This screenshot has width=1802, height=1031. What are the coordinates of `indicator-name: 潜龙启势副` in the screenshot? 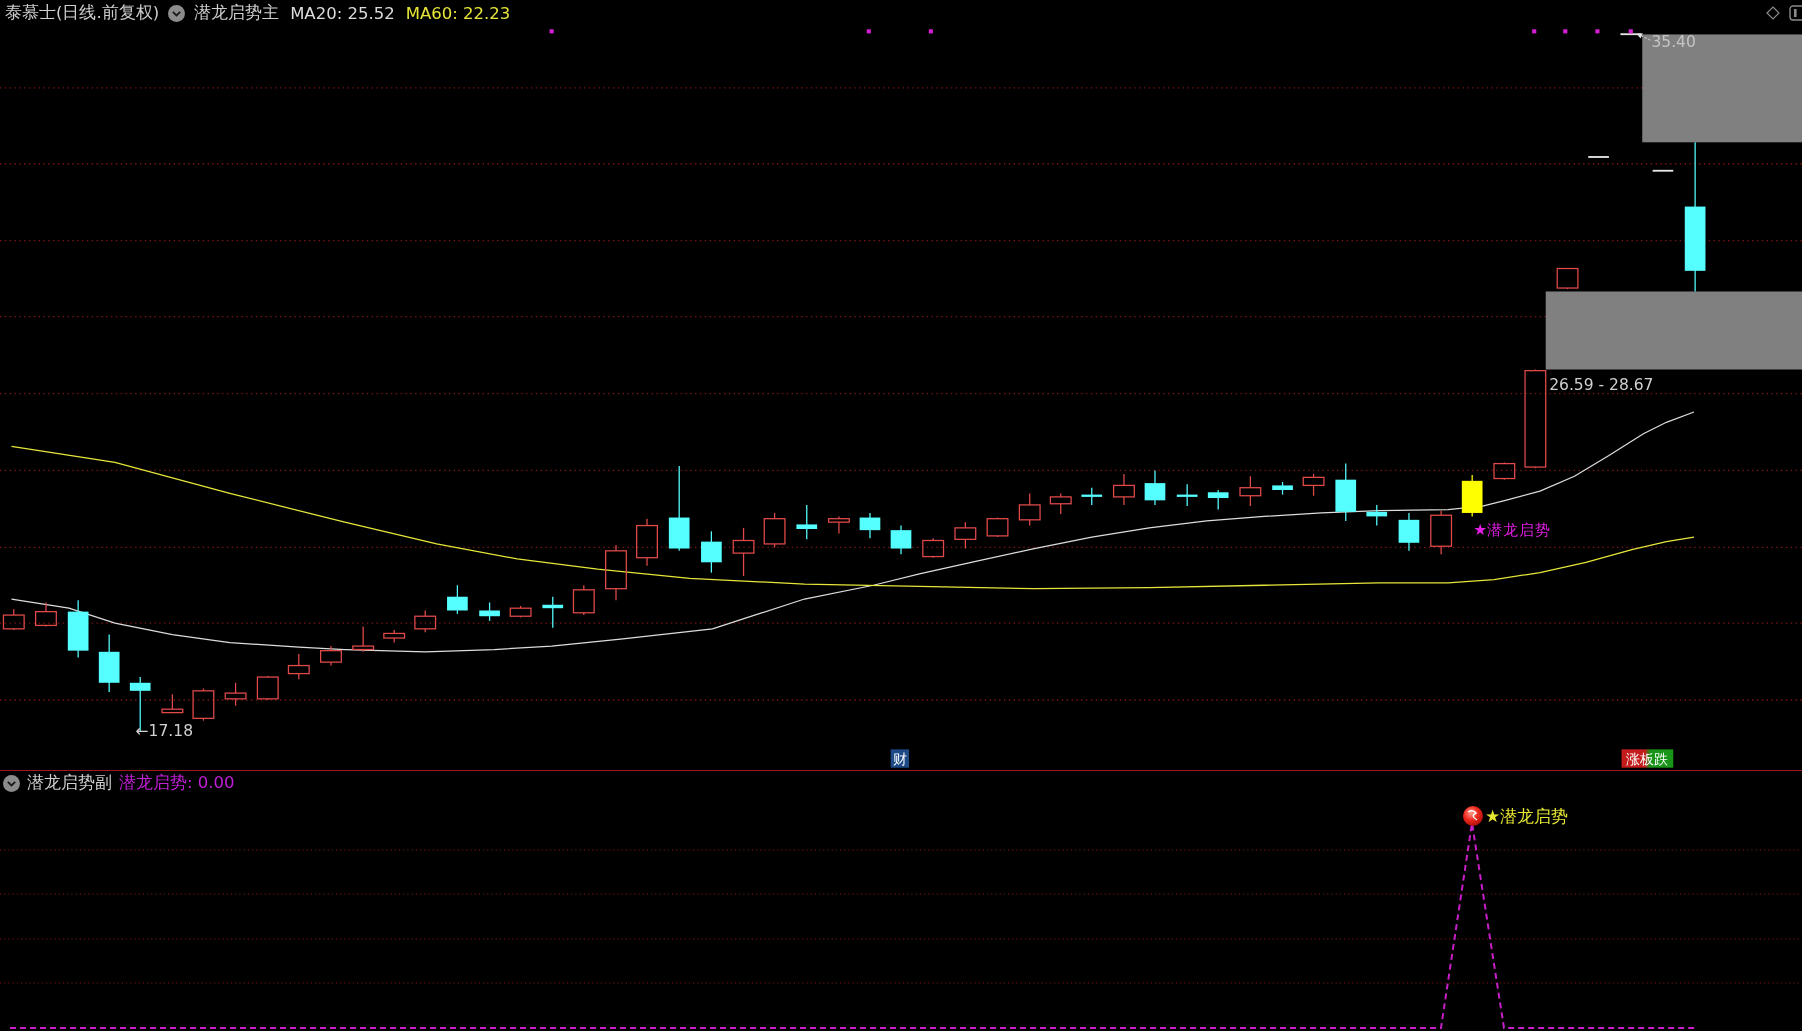 It's located at (69, 783).